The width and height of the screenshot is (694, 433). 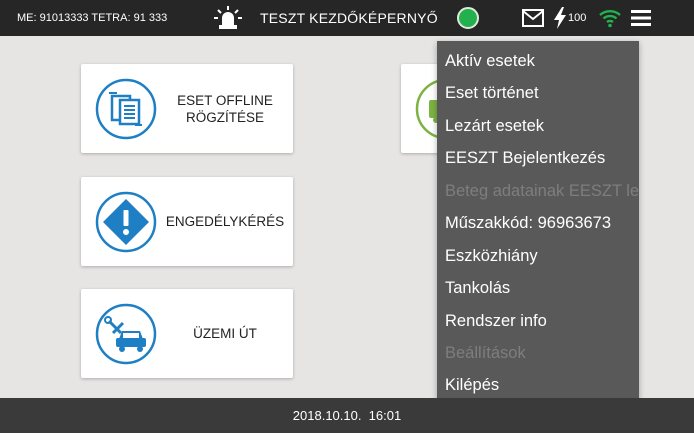 I want to click on tile-label: ENGEDÉLYKÉRÉS, so click(x=225, y=221).